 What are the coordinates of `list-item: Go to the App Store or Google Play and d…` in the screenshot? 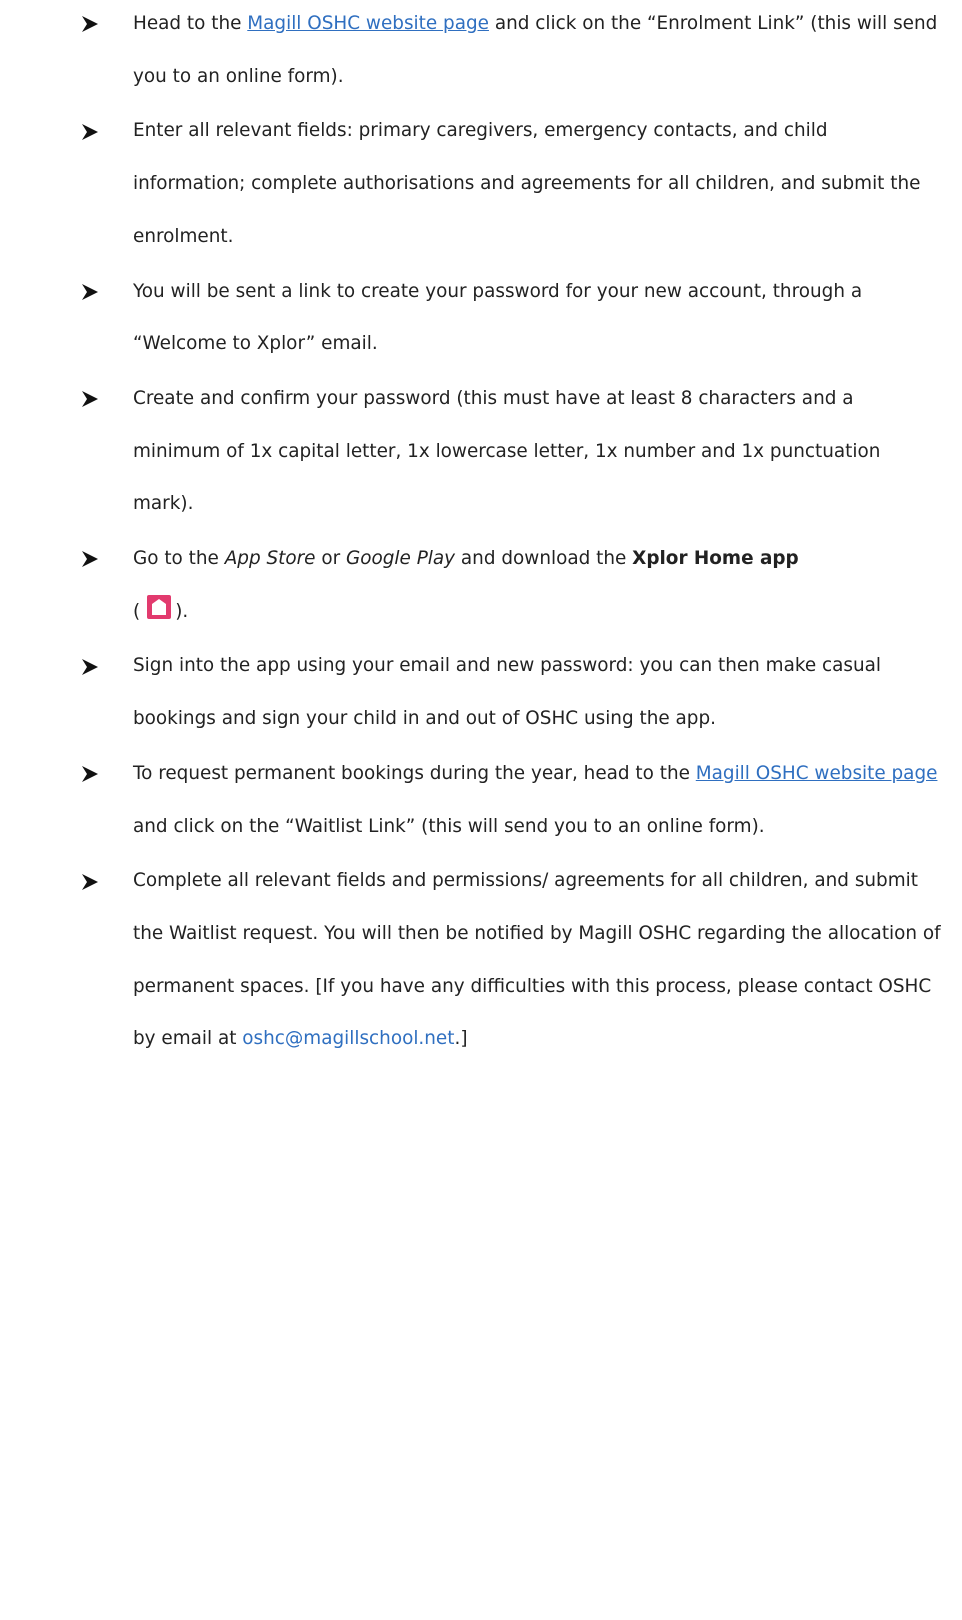 It's located at (481, 585).